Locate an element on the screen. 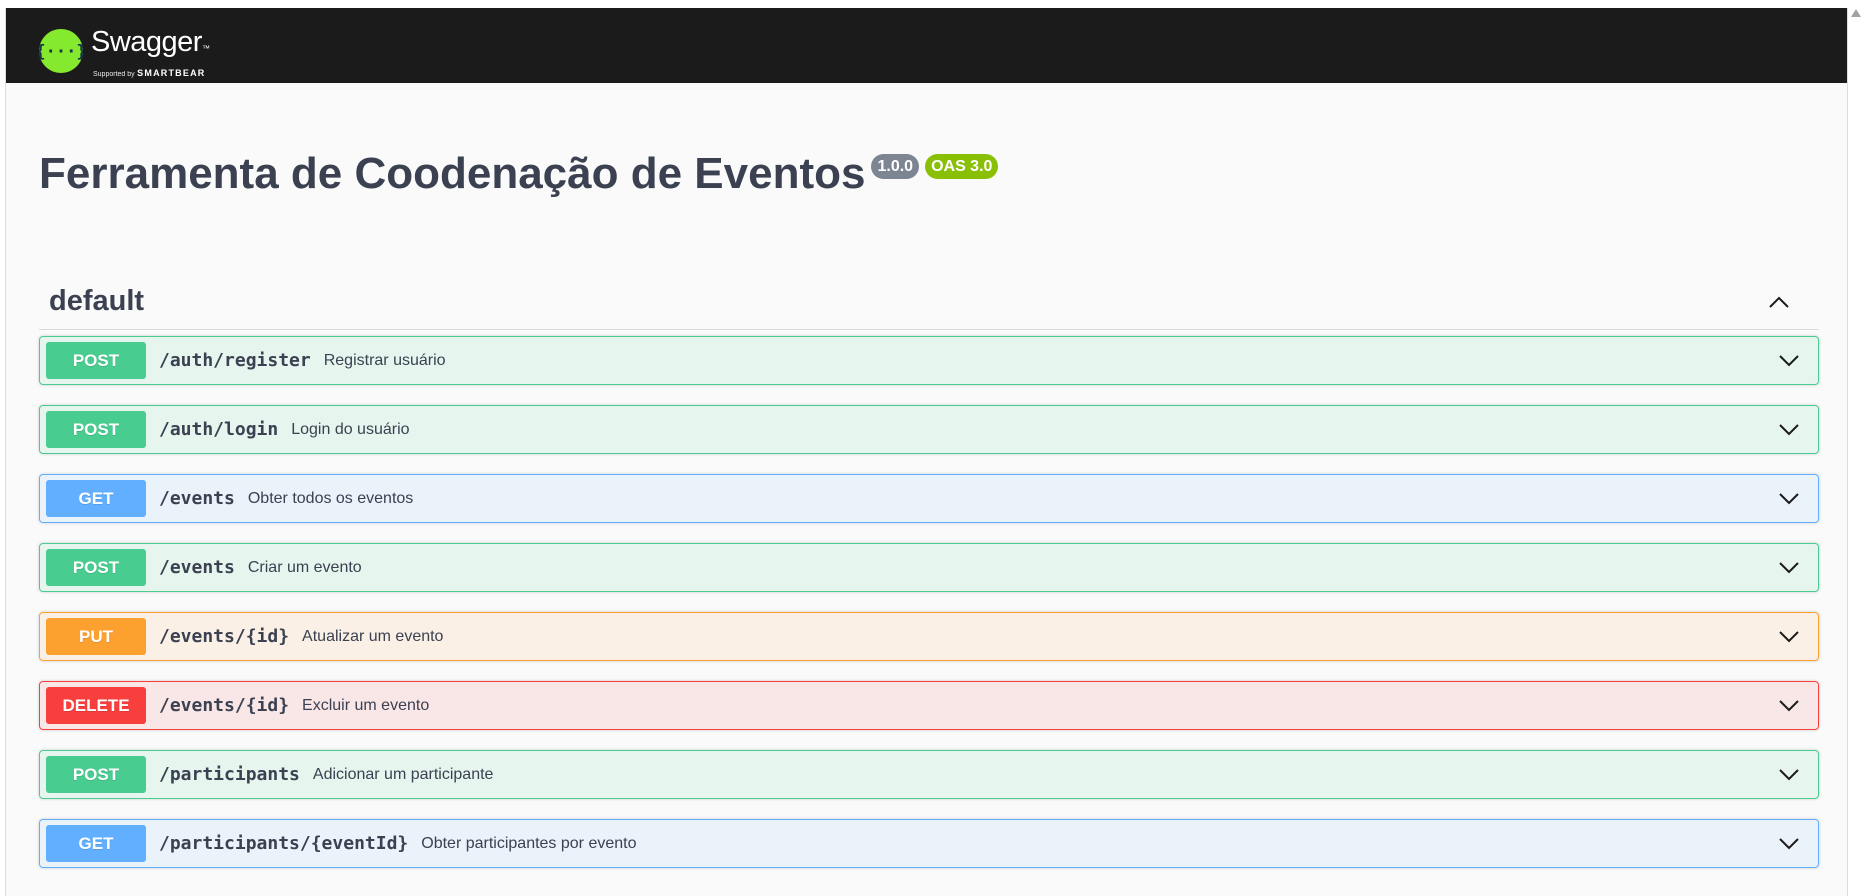 The height and width of the screenshot is (896, 1866). logo-subtitle: Supported by SMARTBEAR is located at coordinates (149, 73).